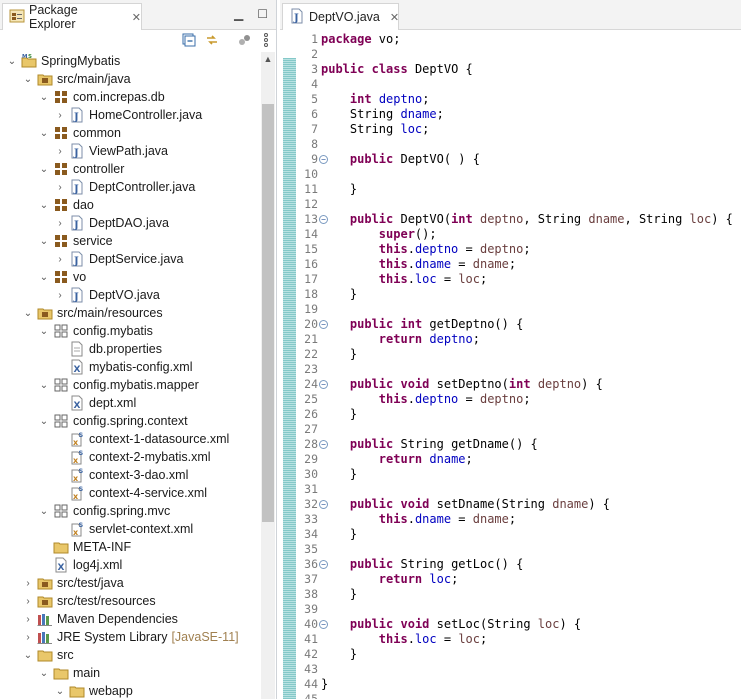 The image size is (741, 699). What do you see at coordinates (121, 475) in the screenshot?
I see `tree-item-context-3-dao-xml: x Scontext-3-dao.xml` at bounding box center [121, 475].